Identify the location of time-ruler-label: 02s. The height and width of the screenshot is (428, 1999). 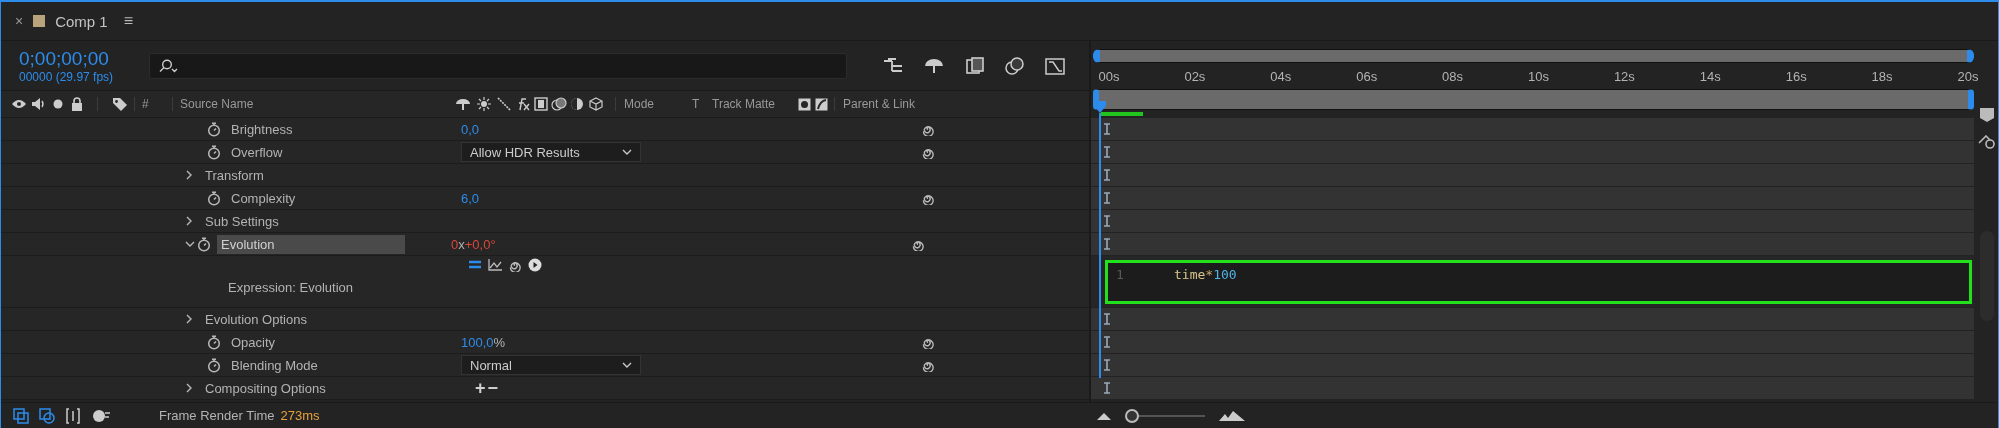
(1195, 76).